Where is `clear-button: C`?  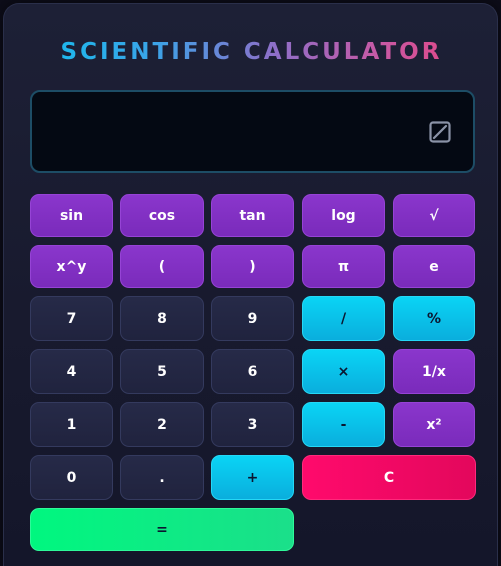
clear-button: C is located at coordinates (389, 477).